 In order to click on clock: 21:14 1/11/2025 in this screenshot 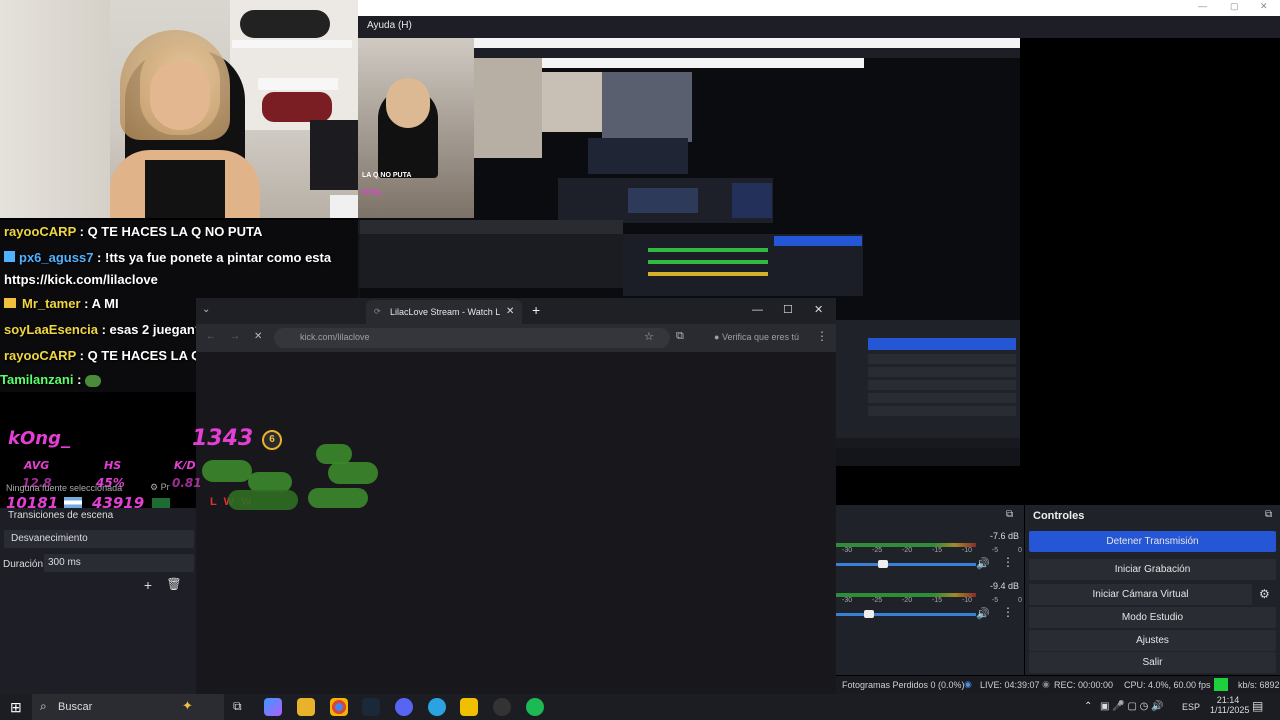, I will do `click(1229, 705)`.